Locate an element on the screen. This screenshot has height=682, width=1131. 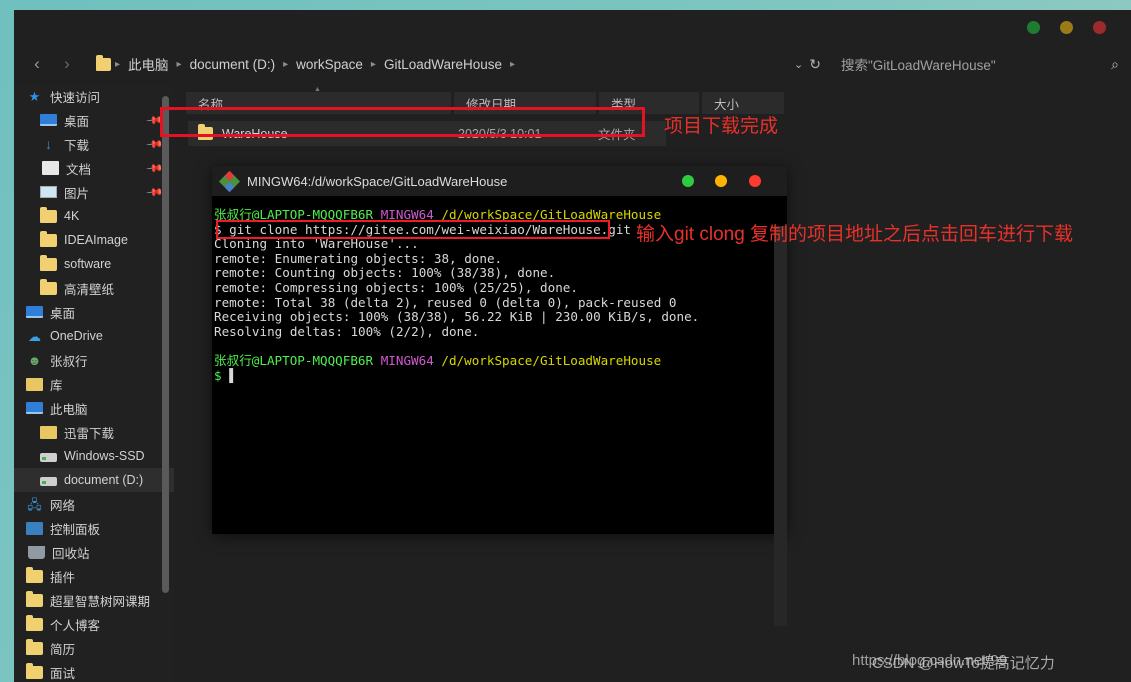
drive-icon is located at coordinates (48, 481).